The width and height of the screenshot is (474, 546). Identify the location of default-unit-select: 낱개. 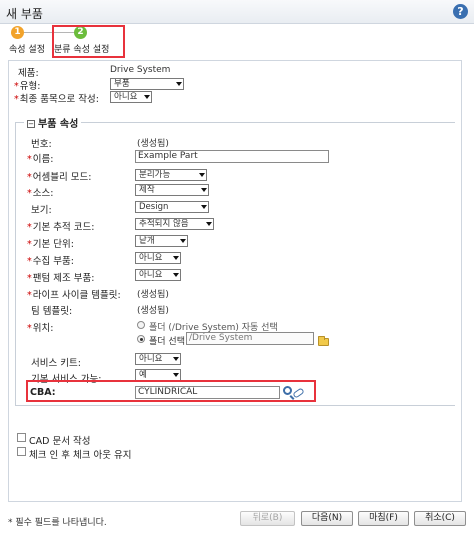
(161, 241).